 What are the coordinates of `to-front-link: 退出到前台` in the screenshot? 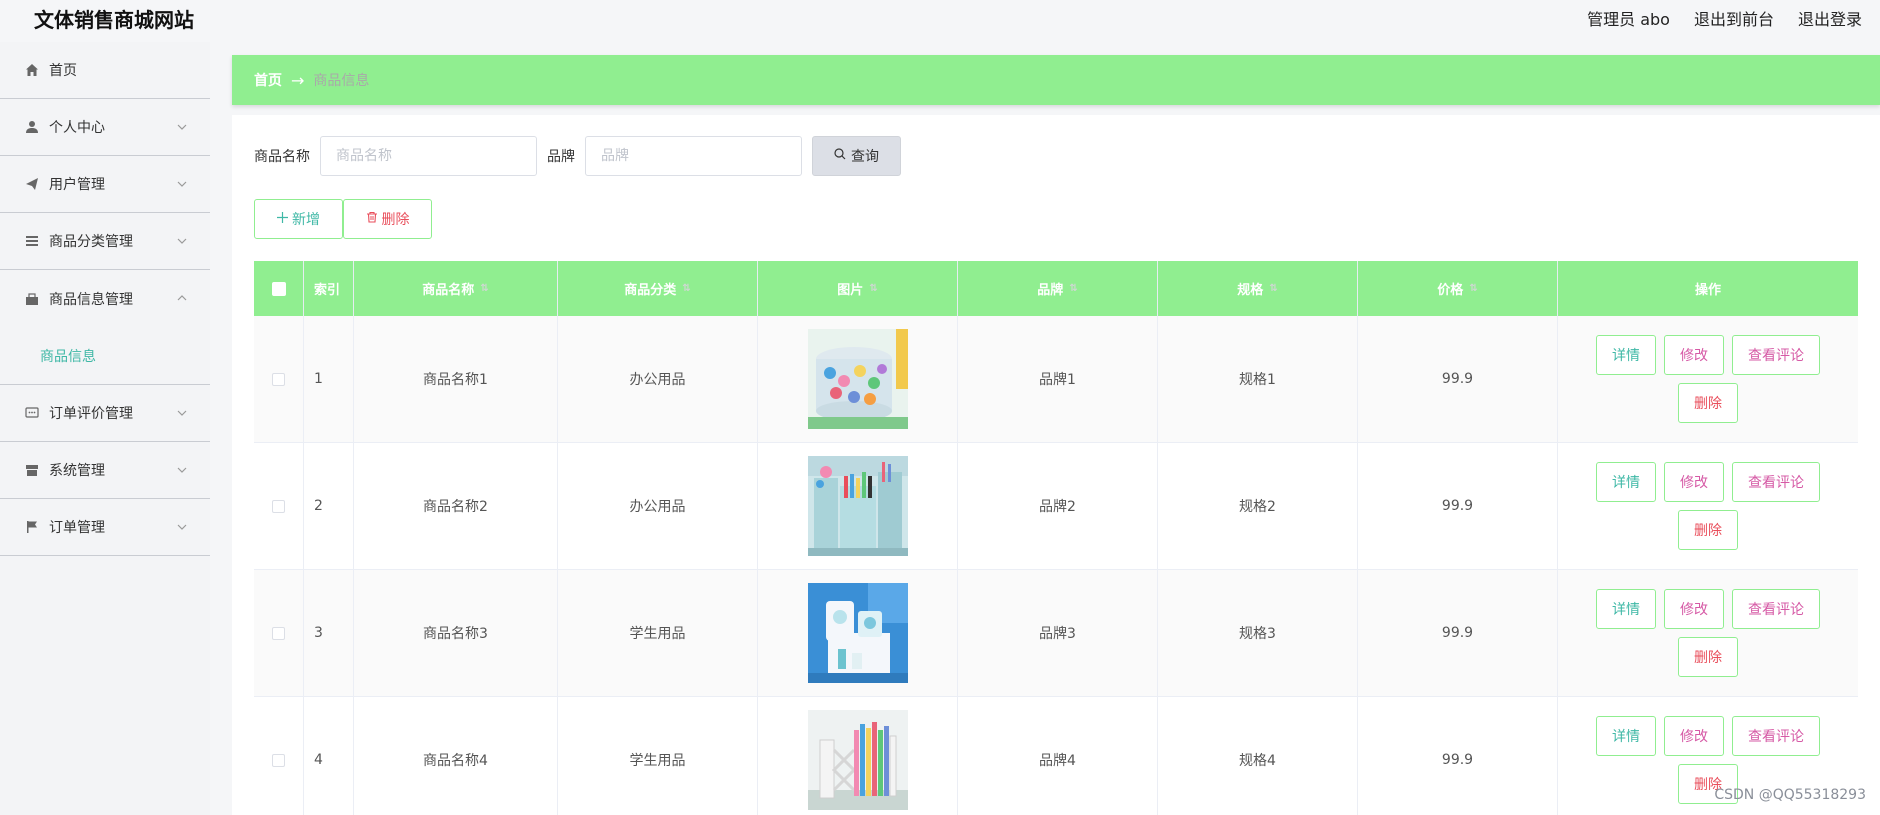 It's located at (1734, 18).